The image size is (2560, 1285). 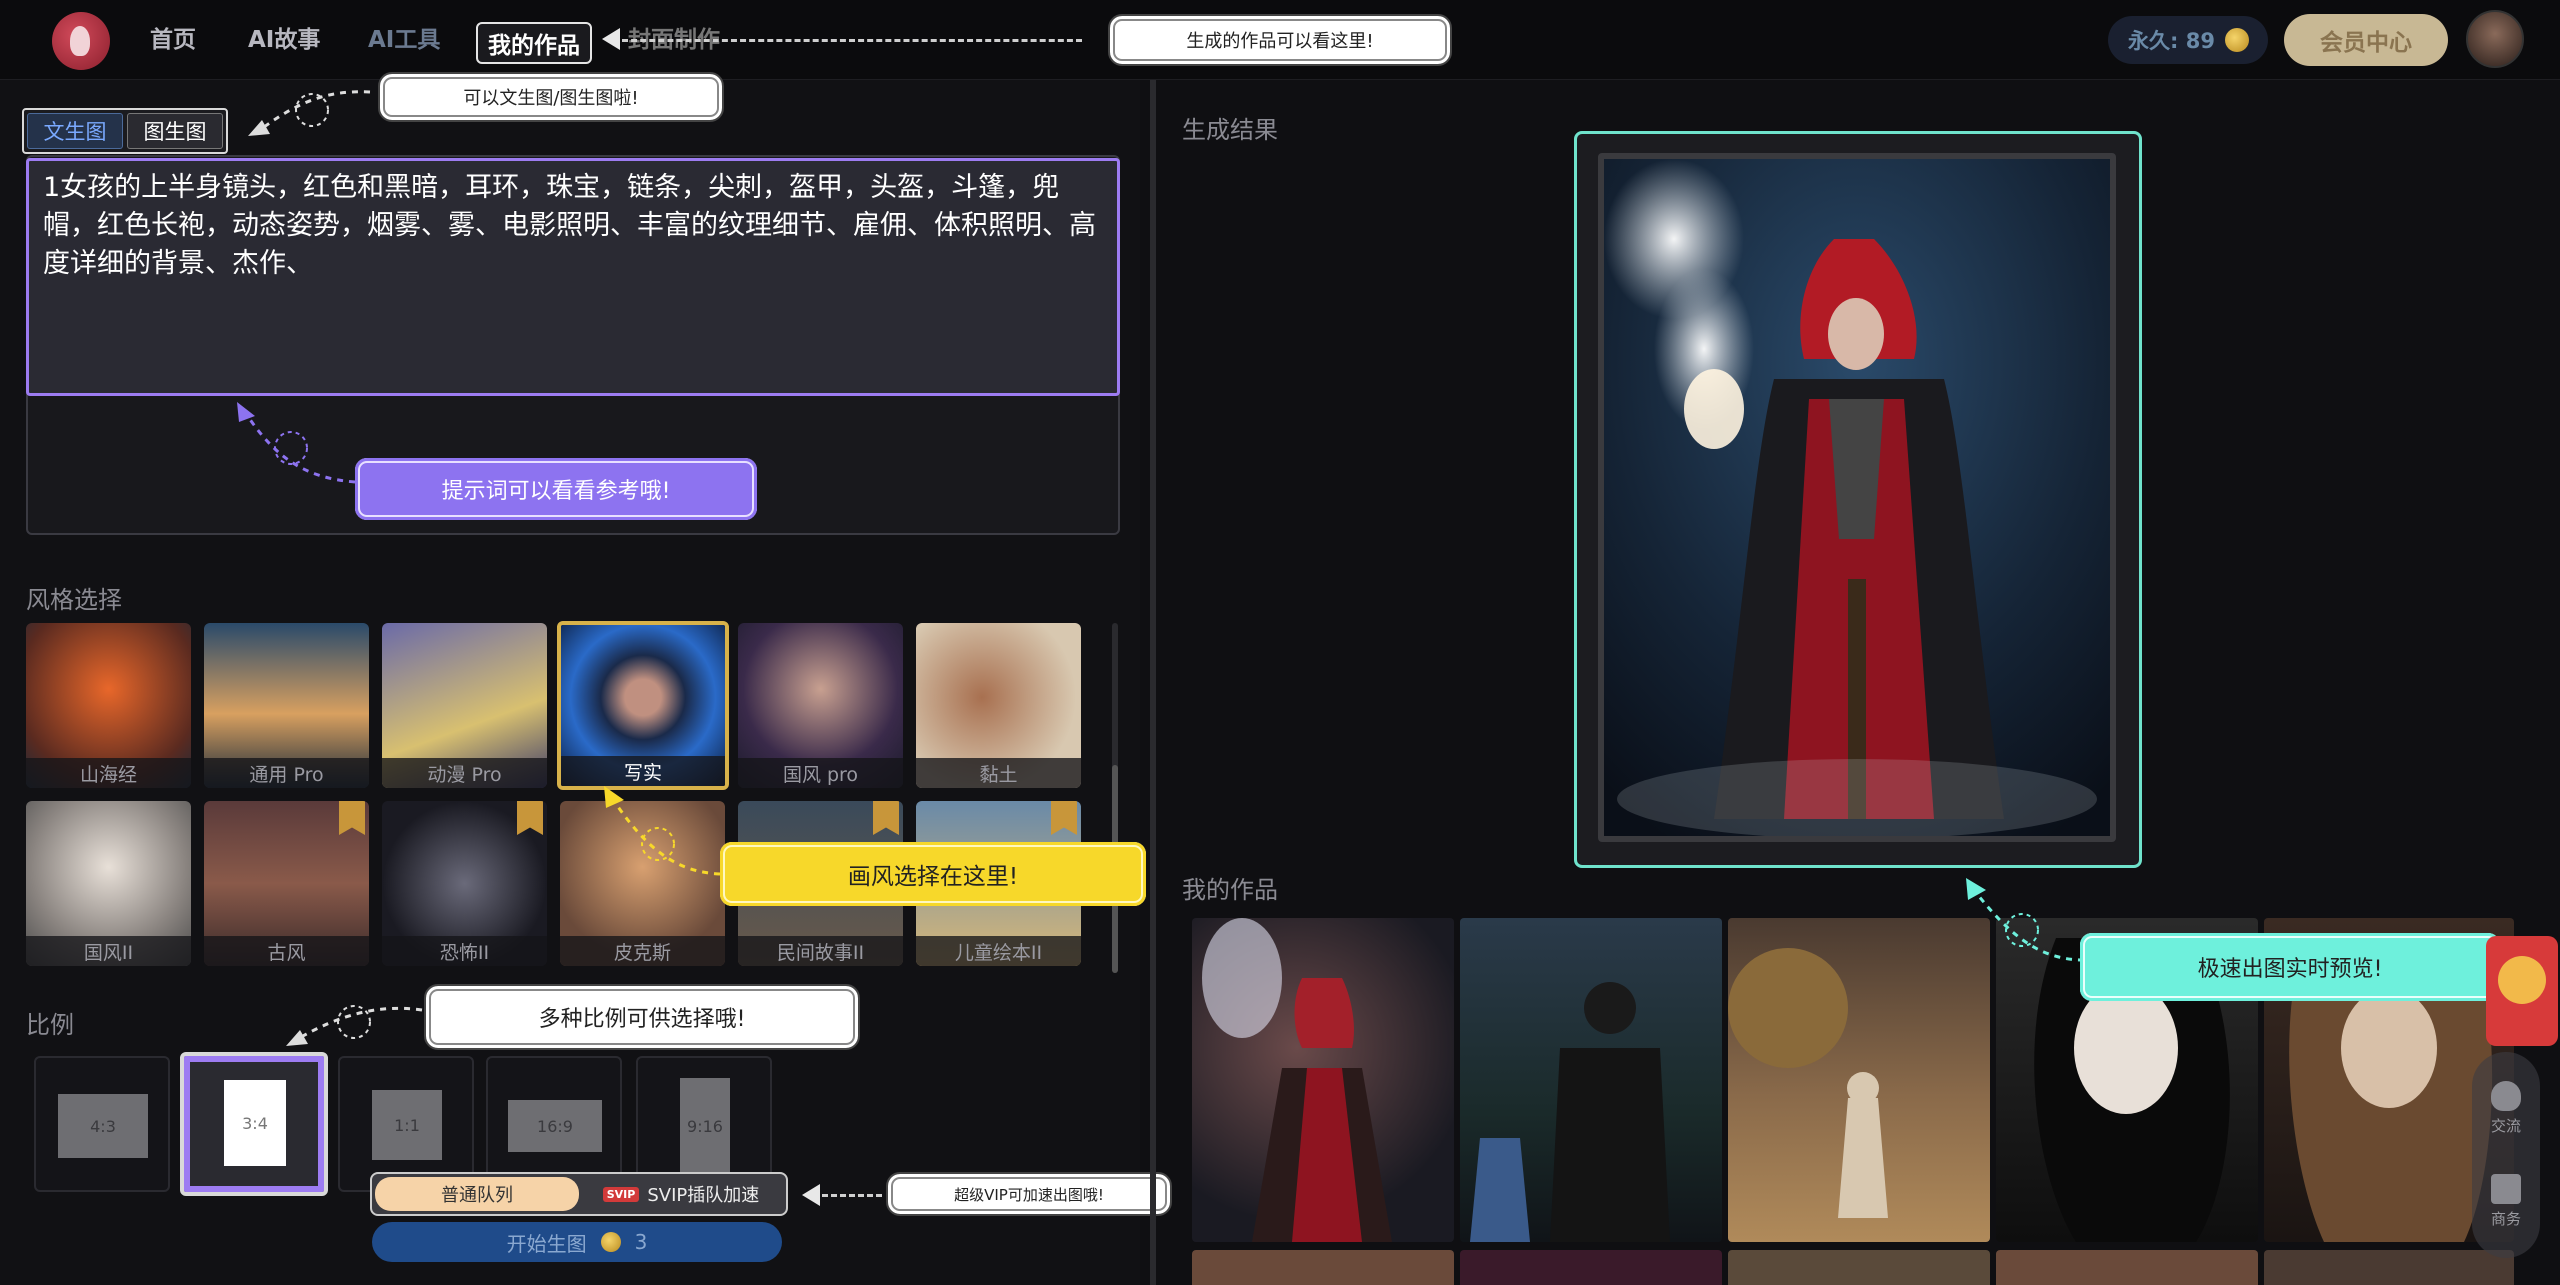 What do you see at coordinates (705, 1126) in the screenshot?
I see `ratio-label: 9:16` at bounding box center [705, 1126].